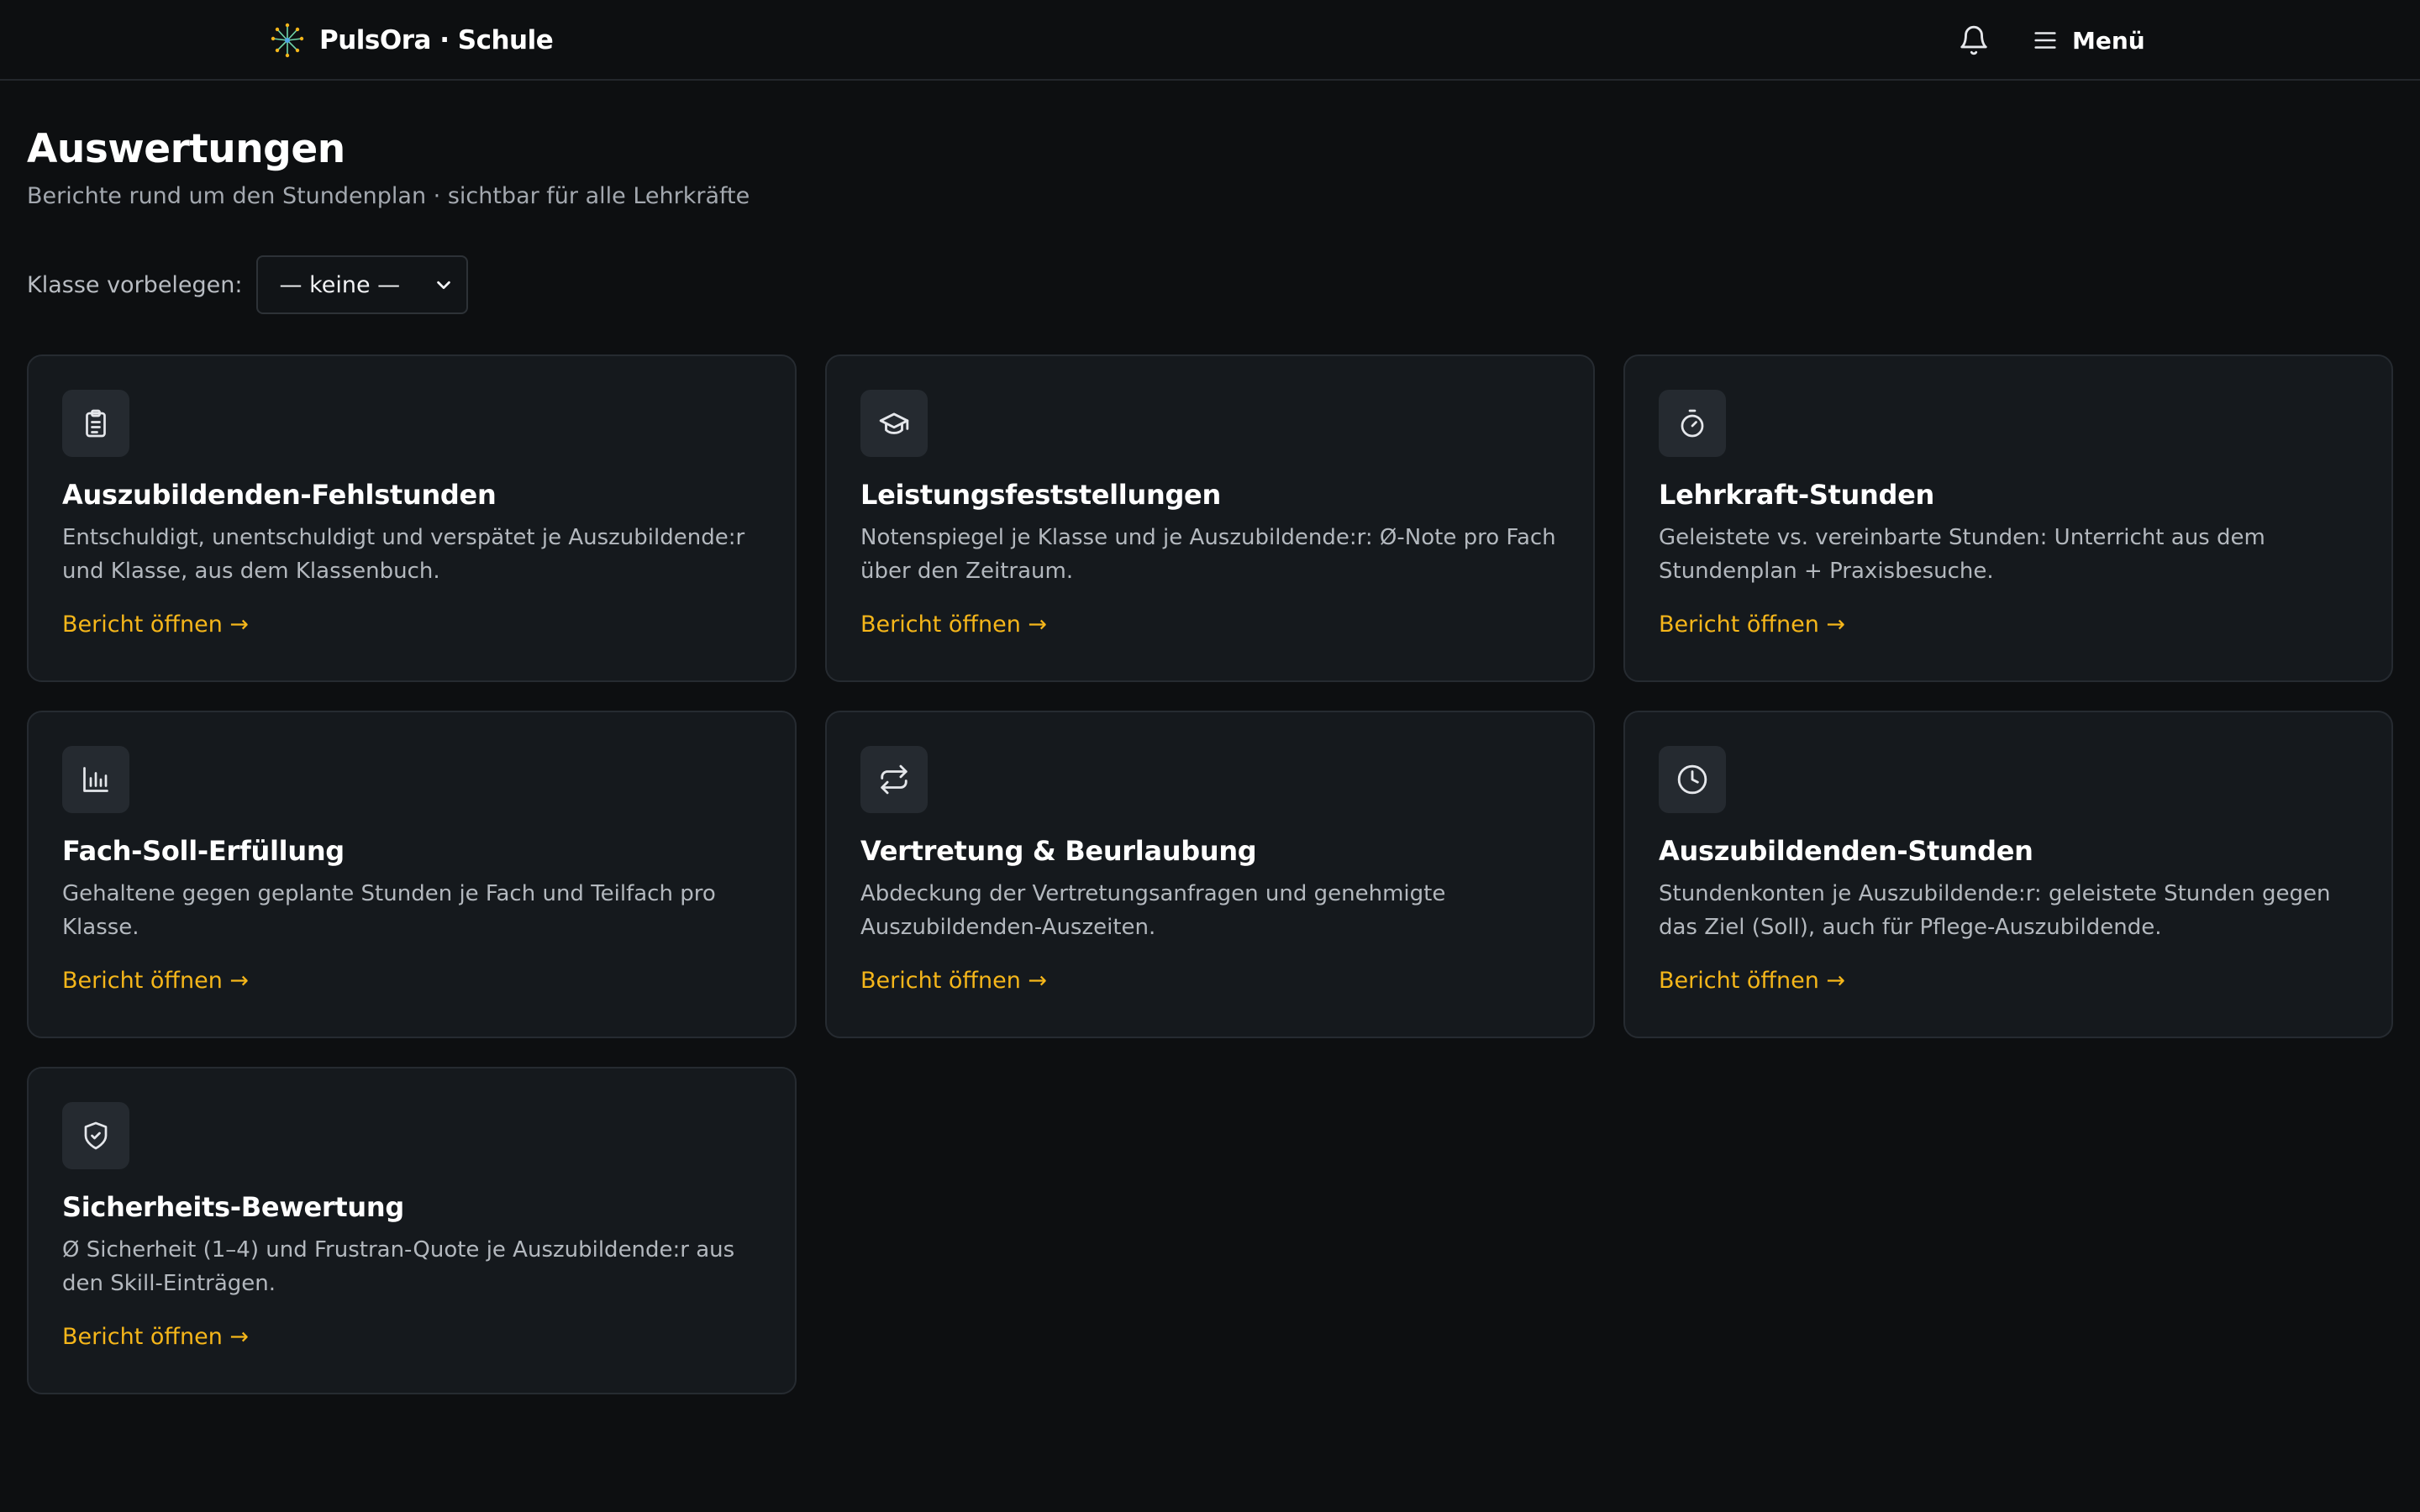 The image size is (2420, 1512). Describe the element at coordinates (287, 40) in the screenshot. I see `logo-icon` at that location.